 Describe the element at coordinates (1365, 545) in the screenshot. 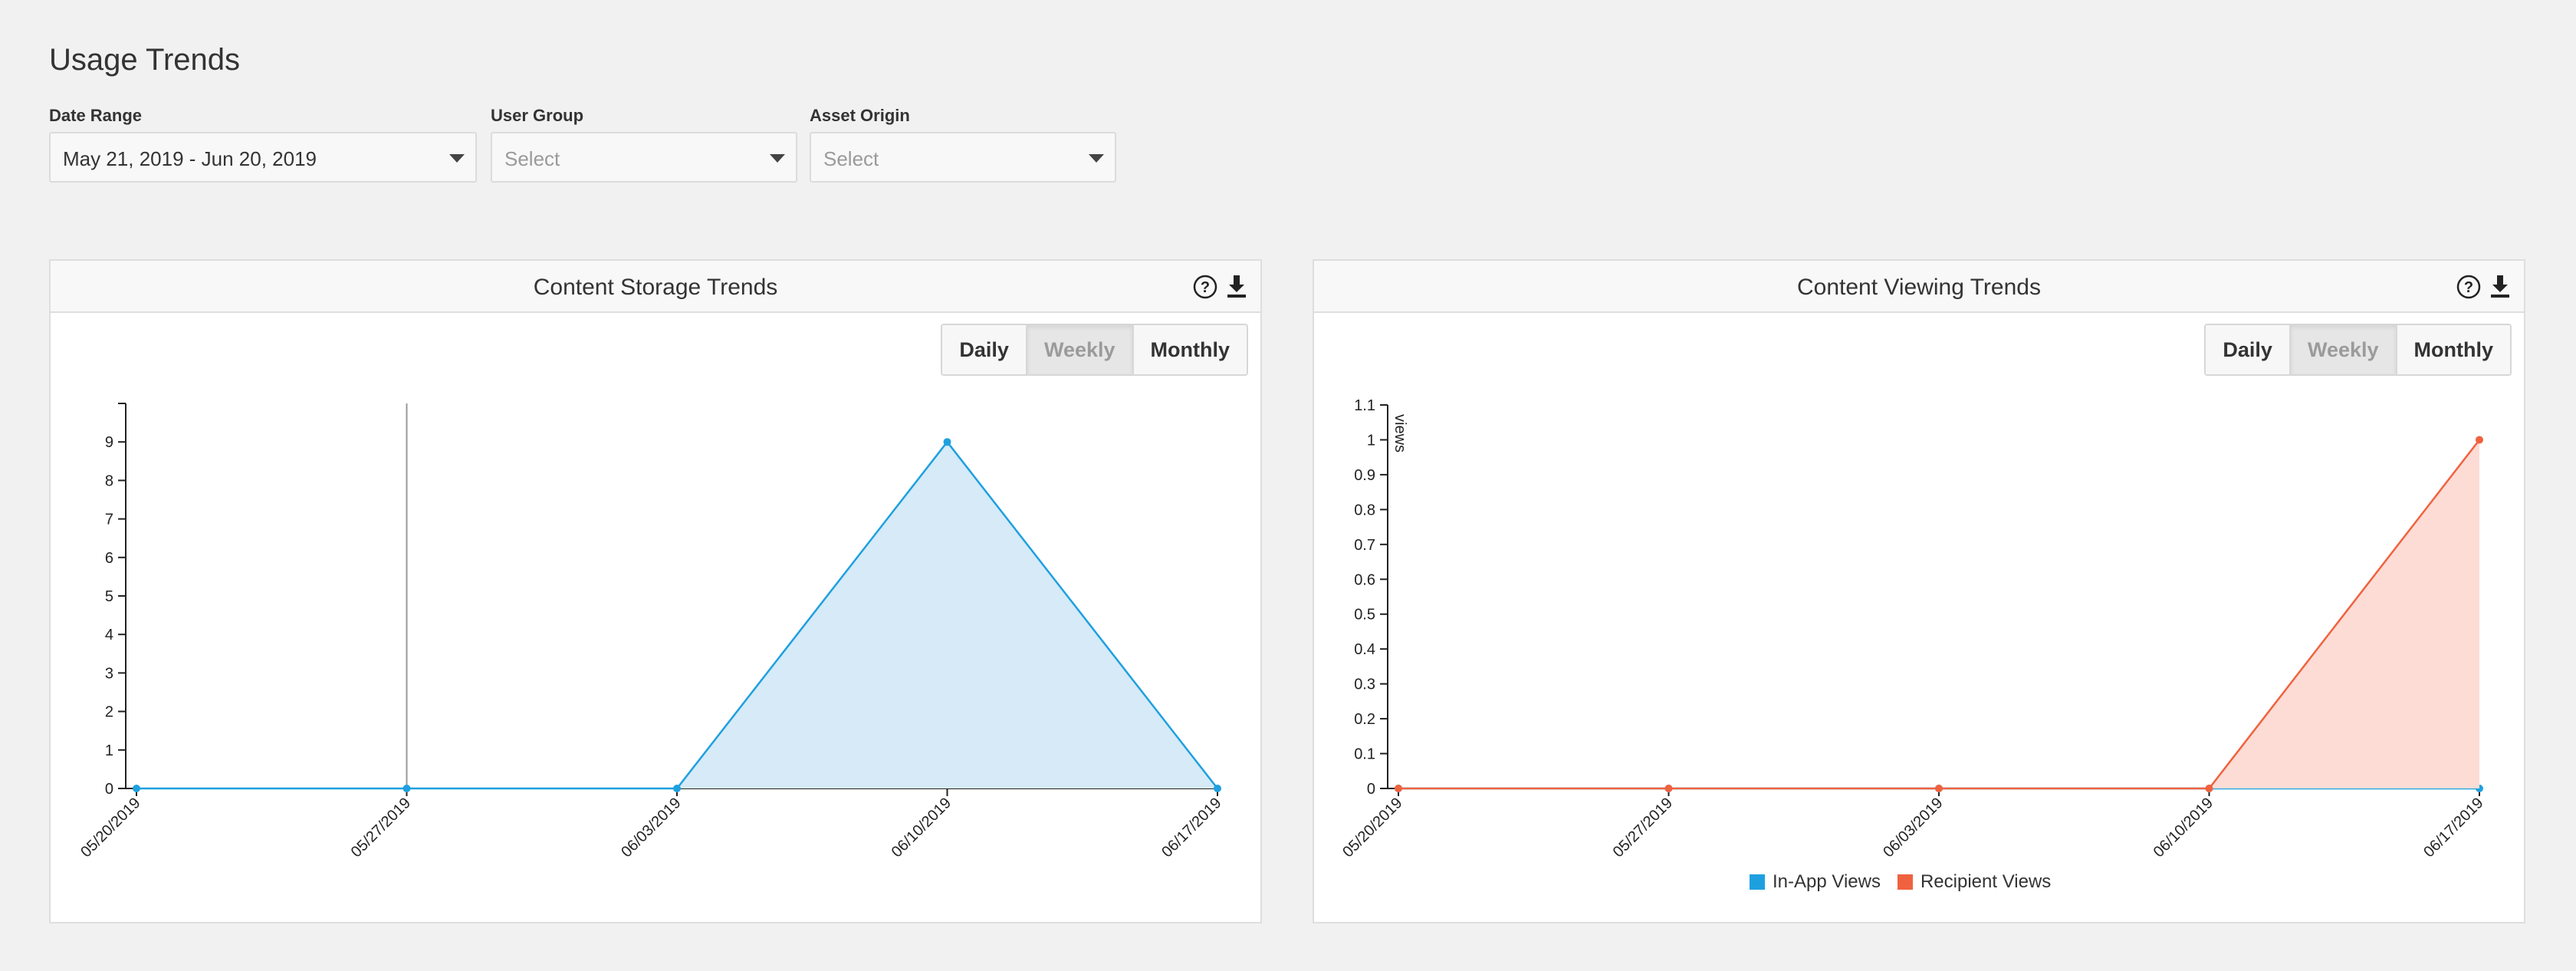

I see `y-tick-label: 0.7` at that location.